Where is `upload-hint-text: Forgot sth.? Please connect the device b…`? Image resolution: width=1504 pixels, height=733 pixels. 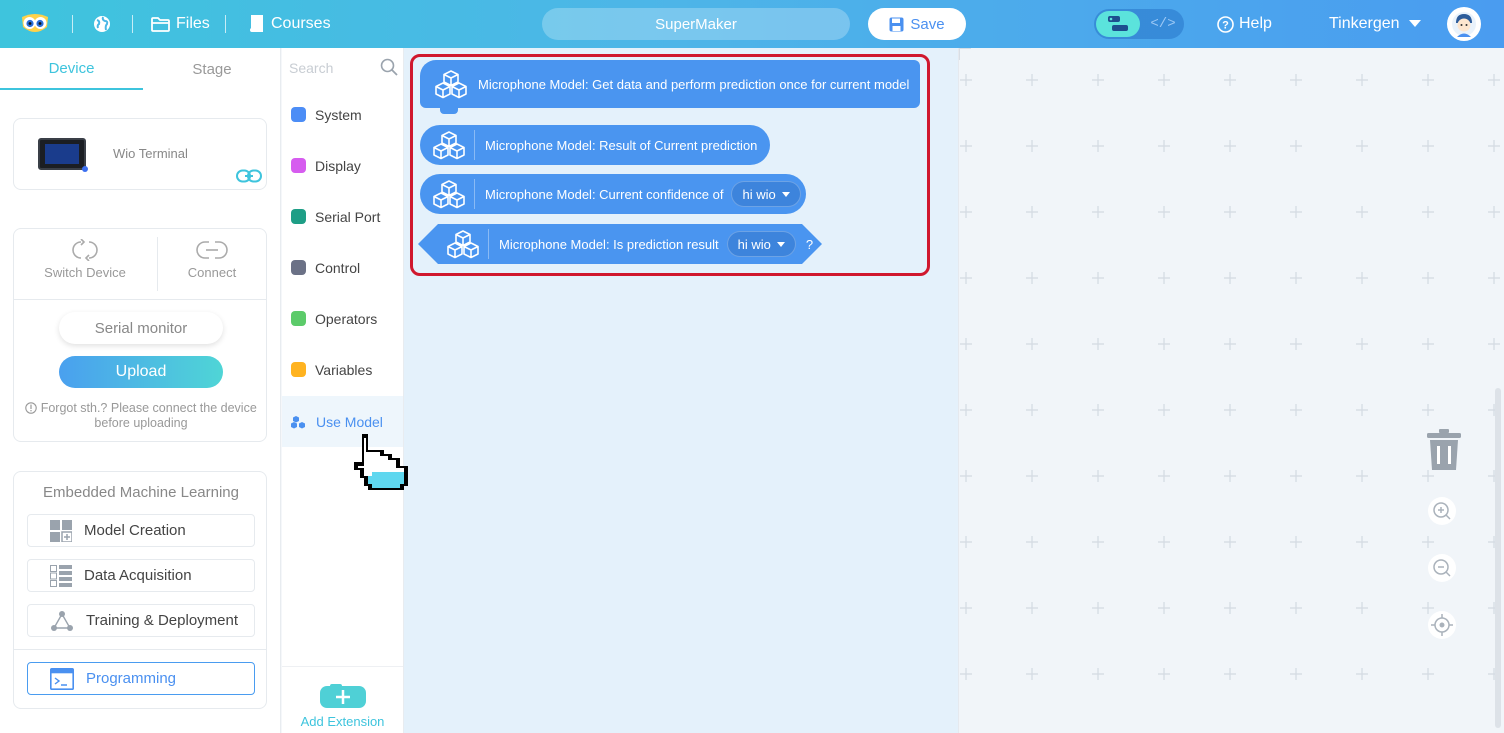 upload-hint-text: Forgot sth.? Please connect the device b… is located at coordinates (148, 415).